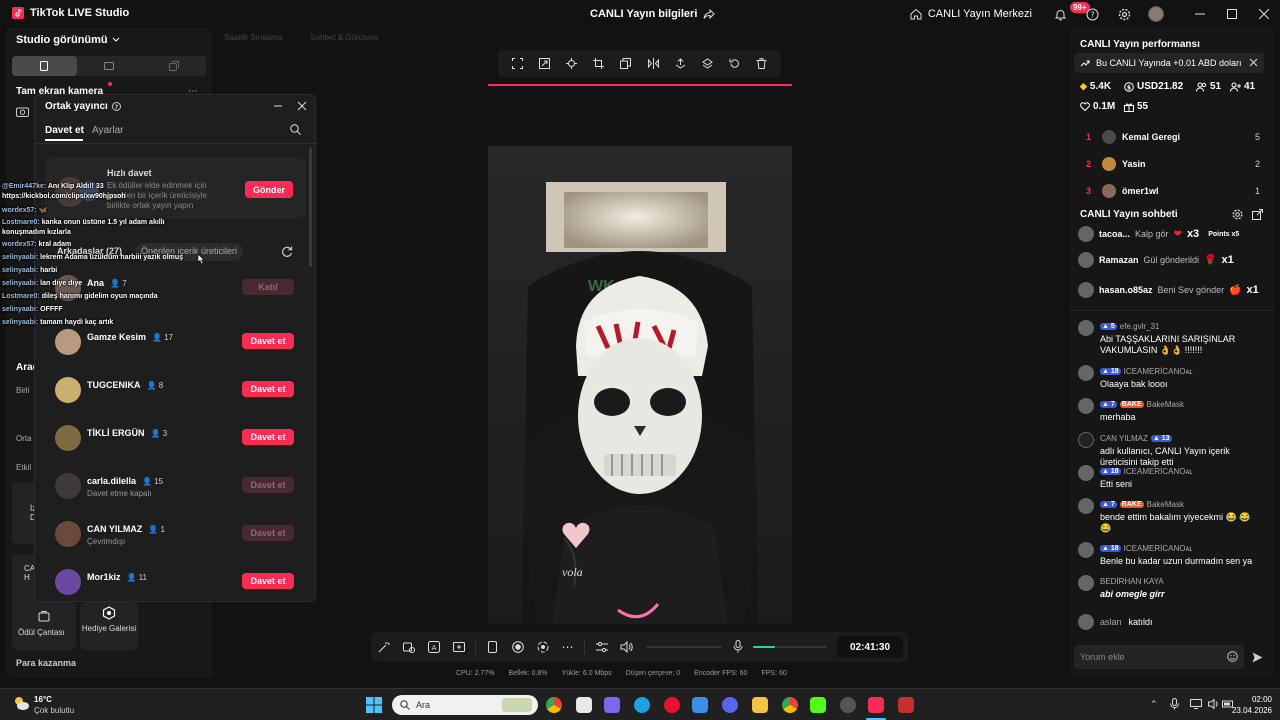 Image resolution: width=1280 pixels, height=720 pixels. Describe the element at coordinates (626, 63) in the screenshot. I see `layer-icon` at that location.